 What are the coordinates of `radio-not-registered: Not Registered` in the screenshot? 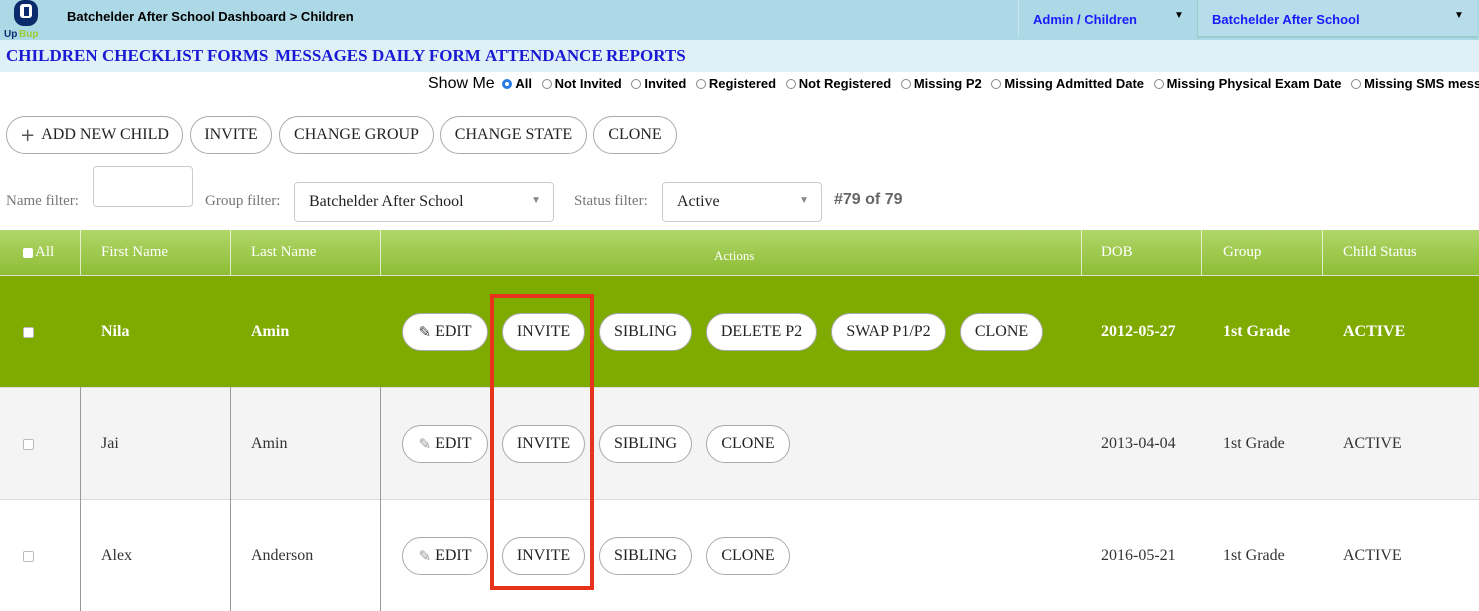 It's located at (841, 83).